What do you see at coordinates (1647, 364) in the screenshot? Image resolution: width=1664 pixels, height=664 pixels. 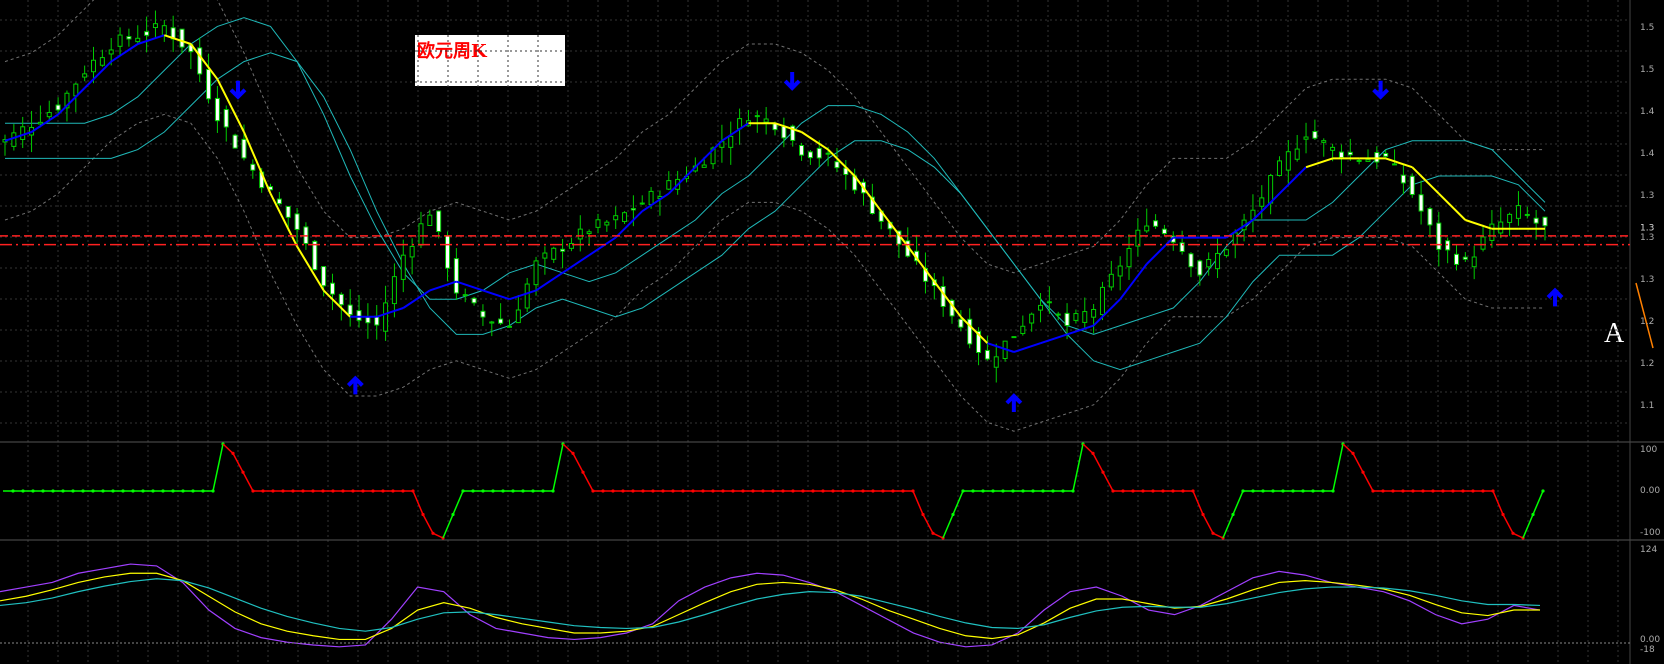 I see `y-tick-label: 1.2` at bounding box center [1647, 364].